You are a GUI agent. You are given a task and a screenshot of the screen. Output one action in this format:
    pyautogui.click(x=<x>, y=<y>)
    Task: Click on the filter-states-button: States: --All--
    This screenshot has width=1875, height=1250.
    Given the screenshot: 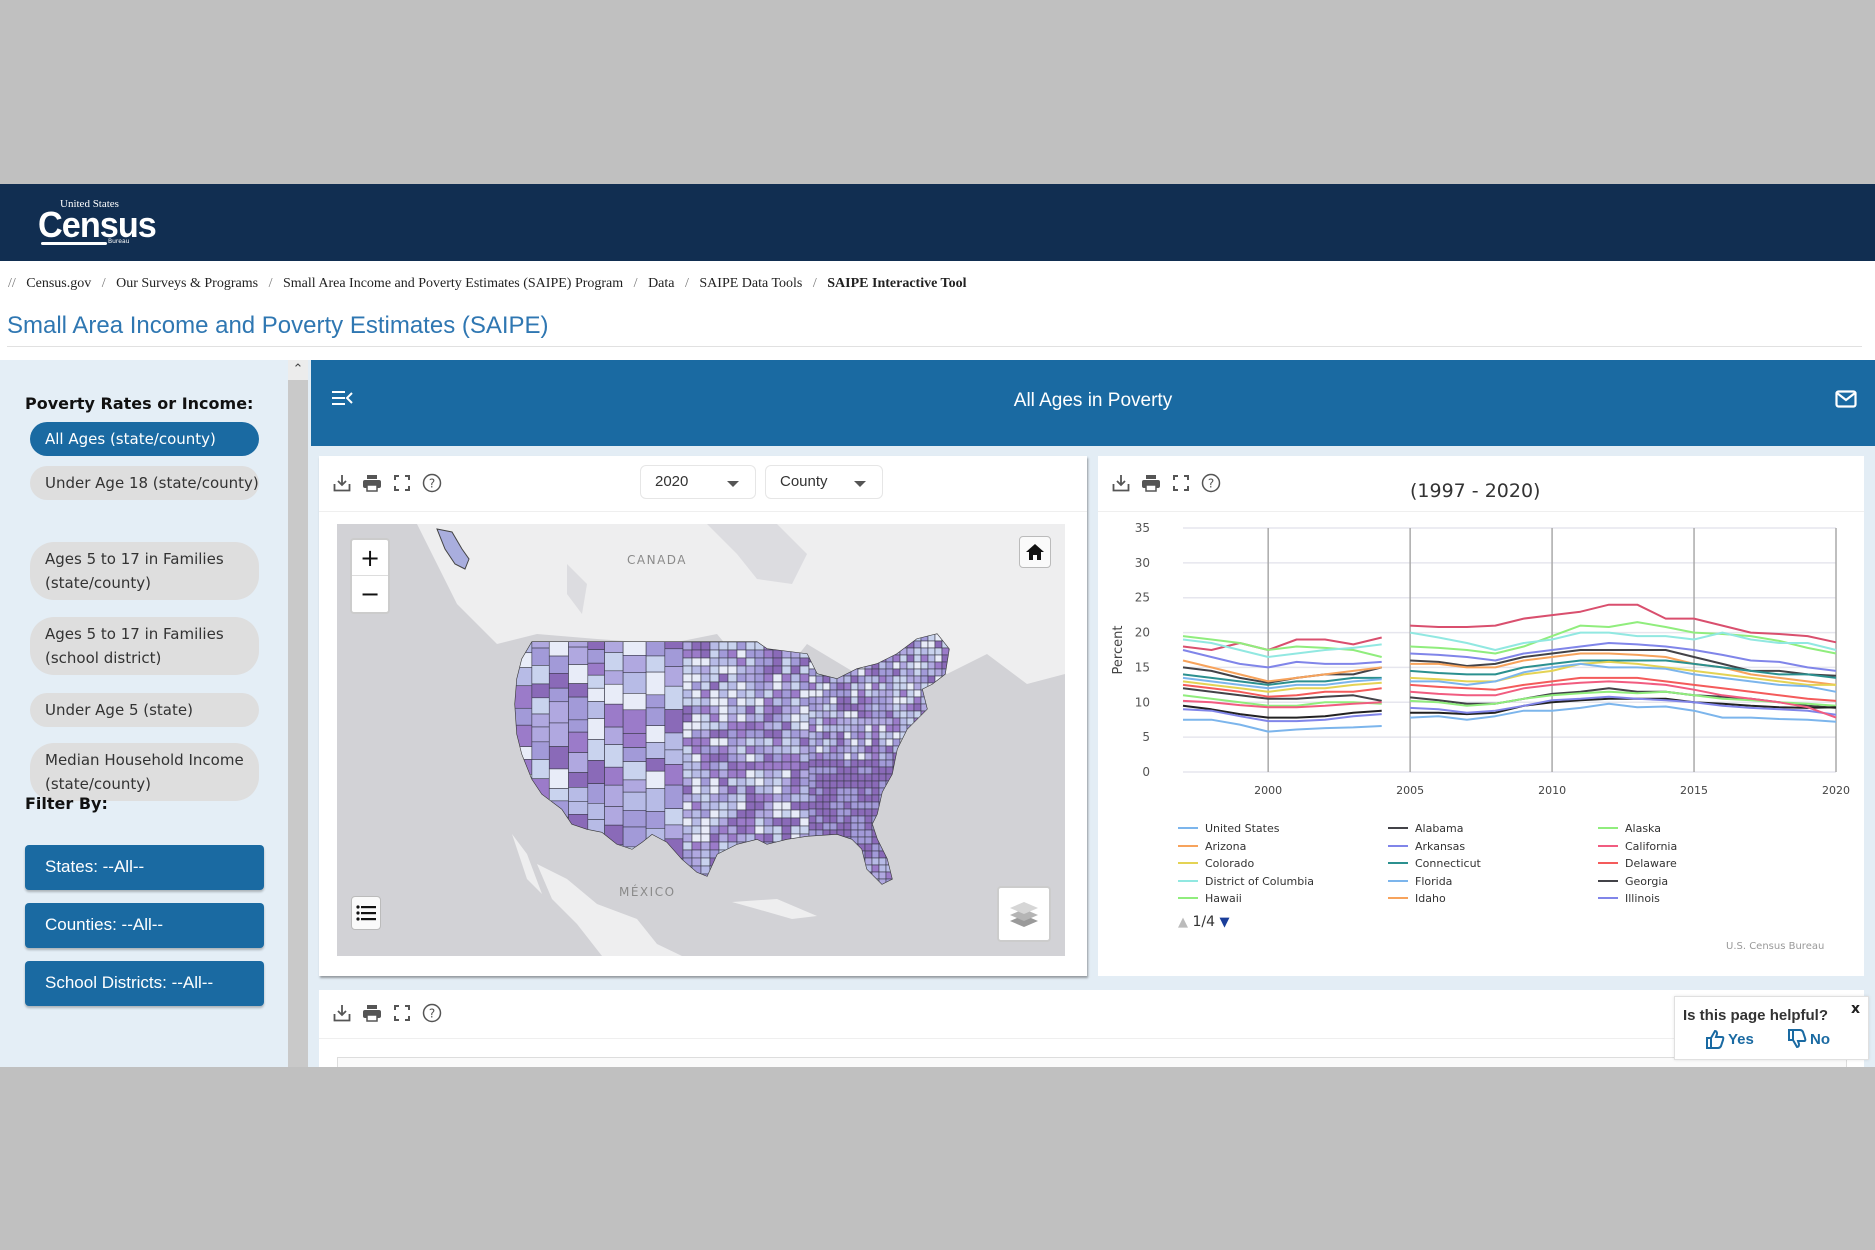 What is the action you would take?
    pyautogui.click(x=144, y=867)
    